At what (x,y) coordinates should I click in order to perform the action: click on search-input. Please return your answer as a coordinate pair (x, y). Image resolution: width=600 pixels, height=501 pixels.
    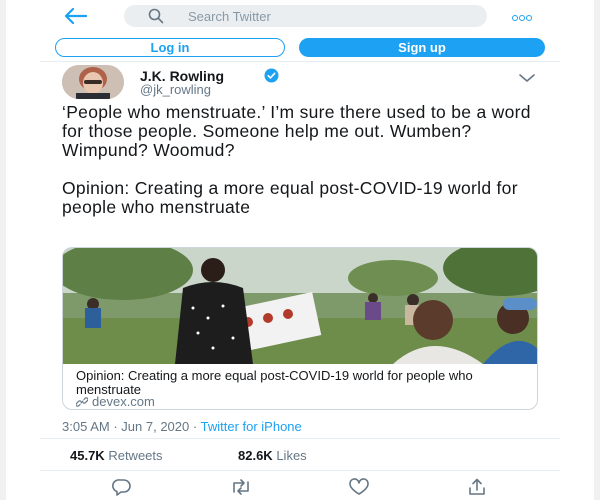
    Looking at the image, I should click on (328, 16).